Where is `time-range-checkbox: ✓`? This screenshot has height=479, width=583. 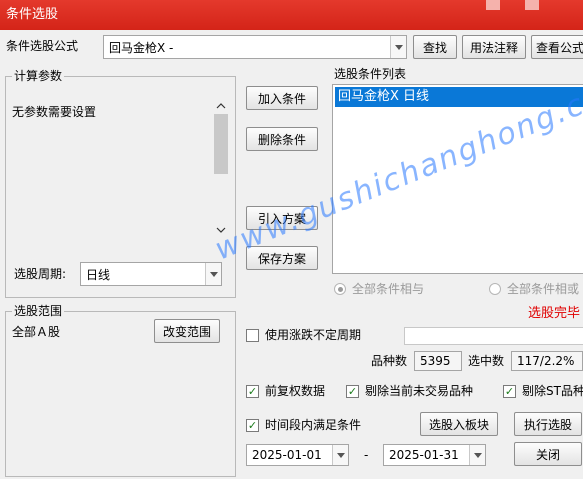 time-range-checkbox: ✓ is located at coordinates (252, 425).